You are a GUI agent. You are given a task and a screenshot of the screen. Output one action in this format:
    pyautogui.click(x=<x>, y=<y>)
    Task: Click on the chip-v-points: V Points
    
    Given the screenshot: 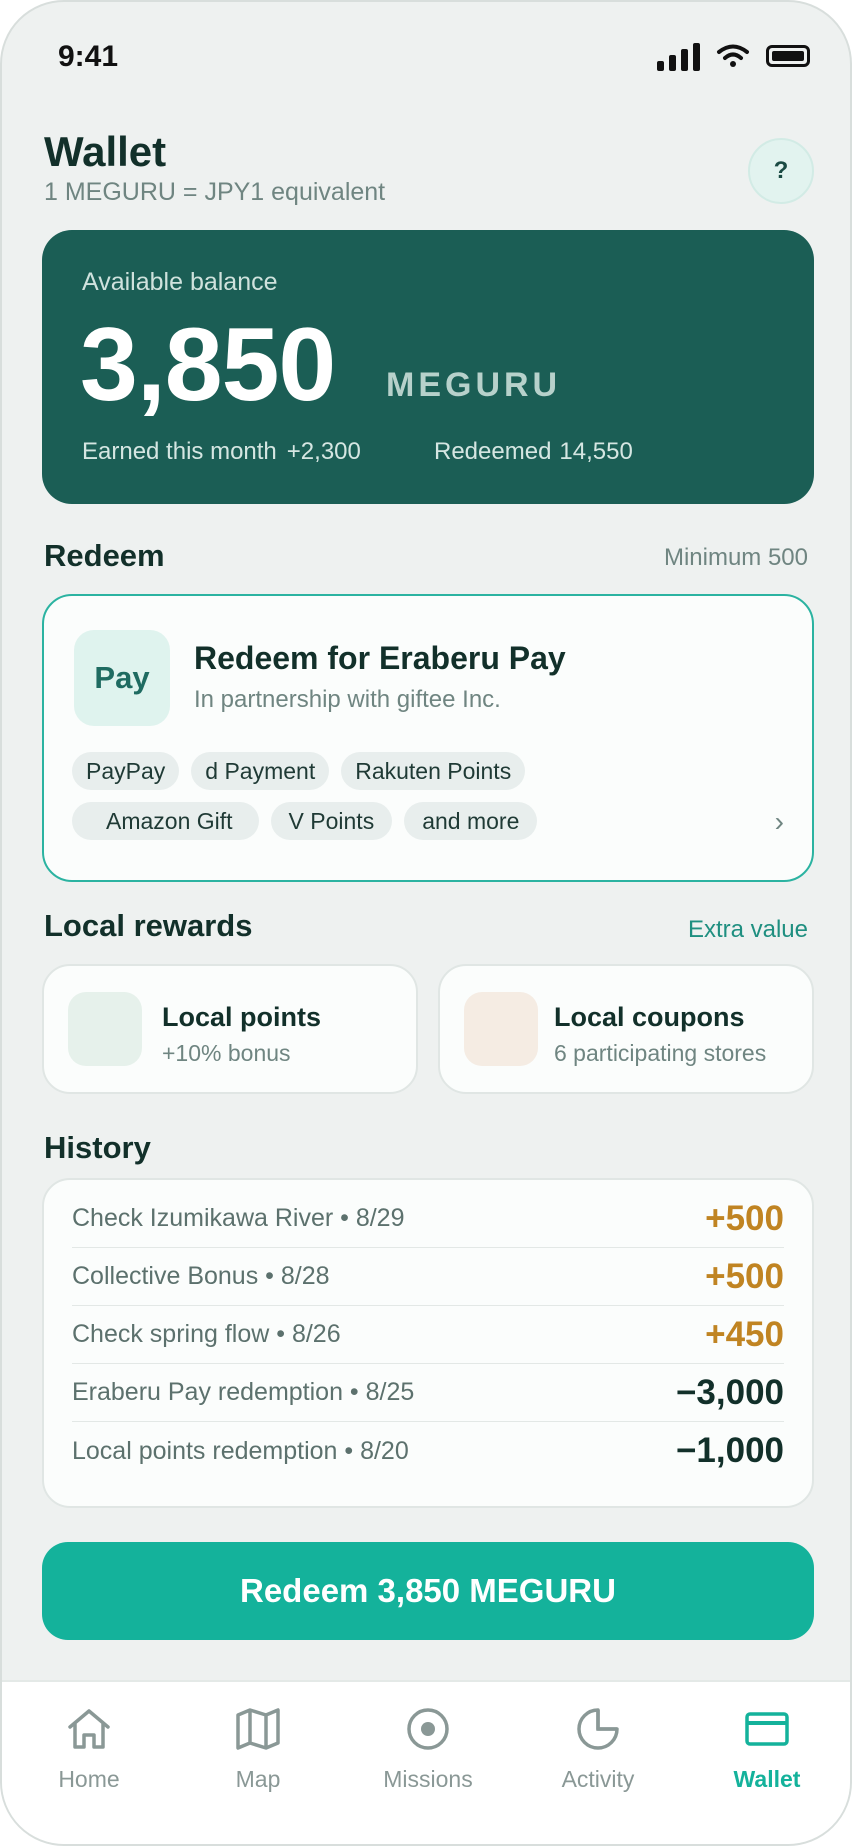 What is the action you would take?
    pyautogui.click(x=331, y=821)
    